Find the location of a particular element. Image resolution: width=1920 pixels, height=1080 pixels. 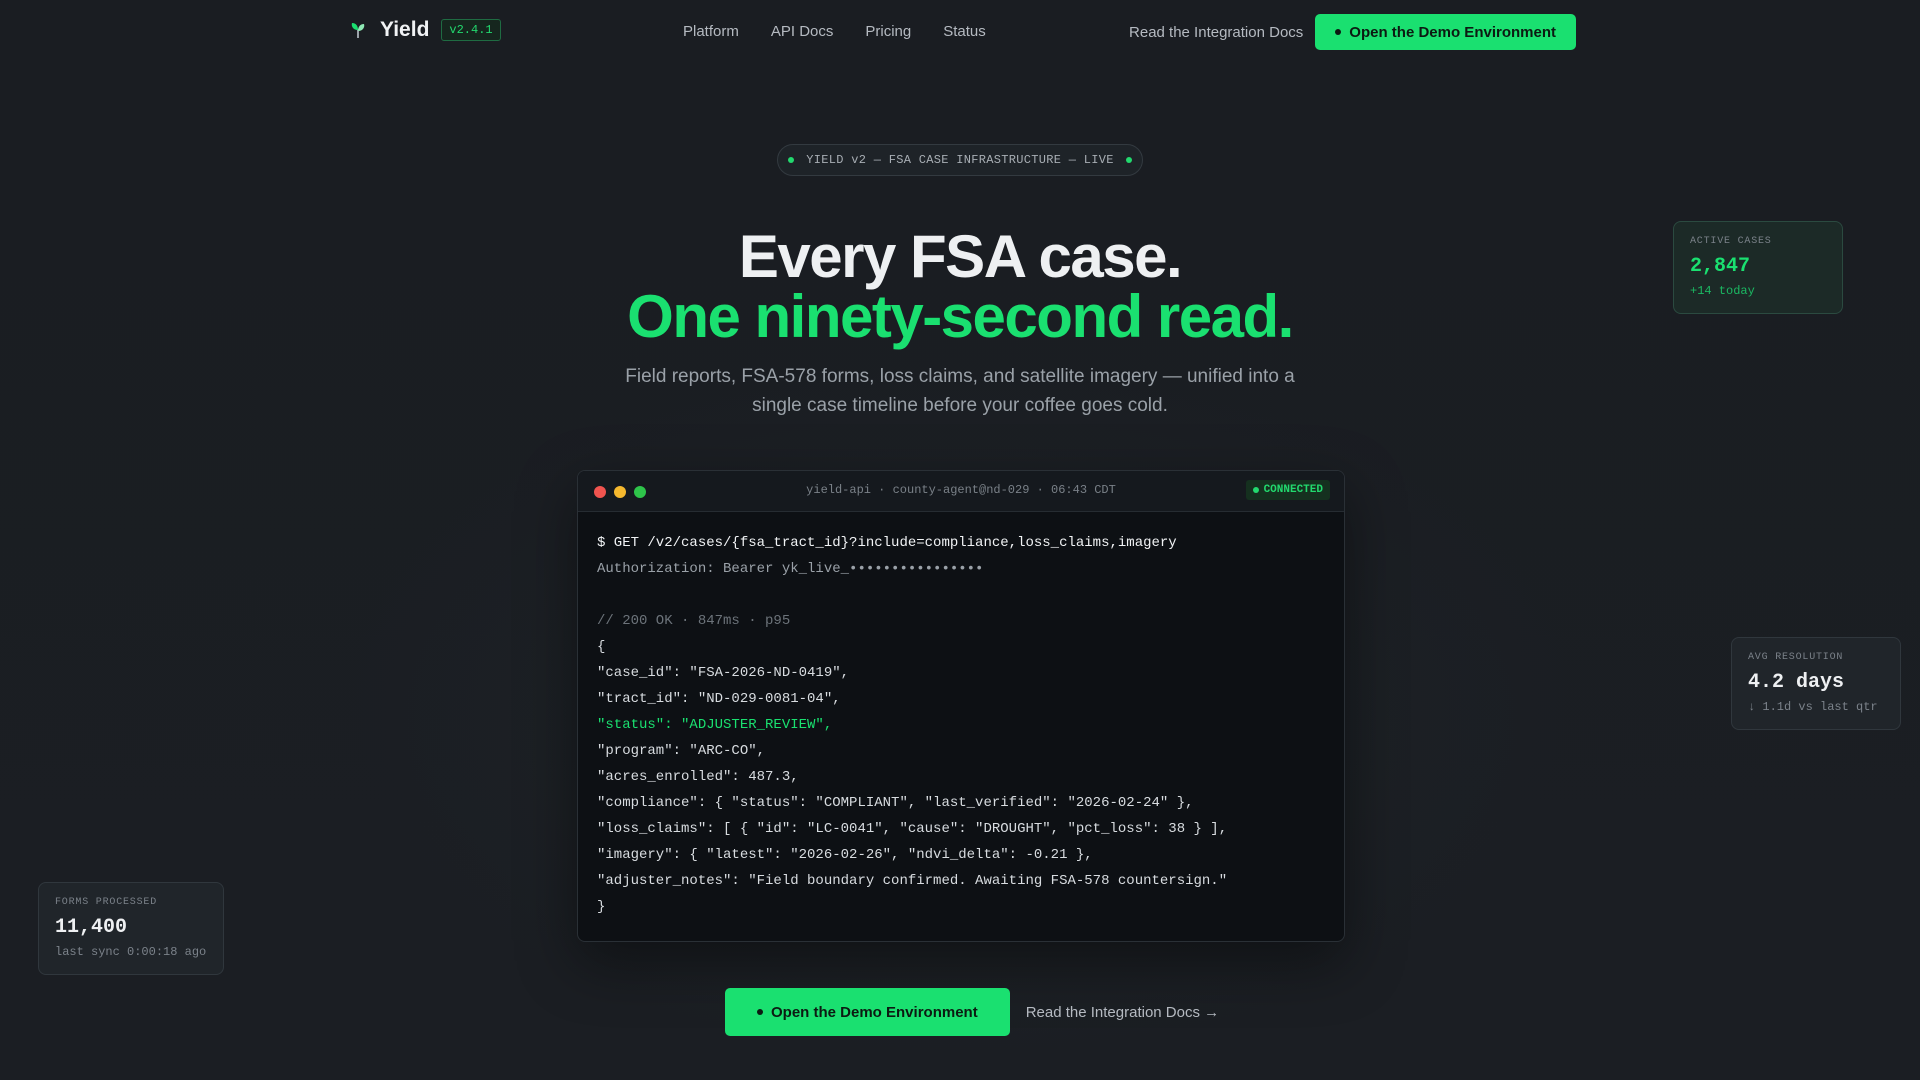

stat-card-active-cases: ACTIVE CASES 2,847 +14 today is located at coordinates (1758, 267).